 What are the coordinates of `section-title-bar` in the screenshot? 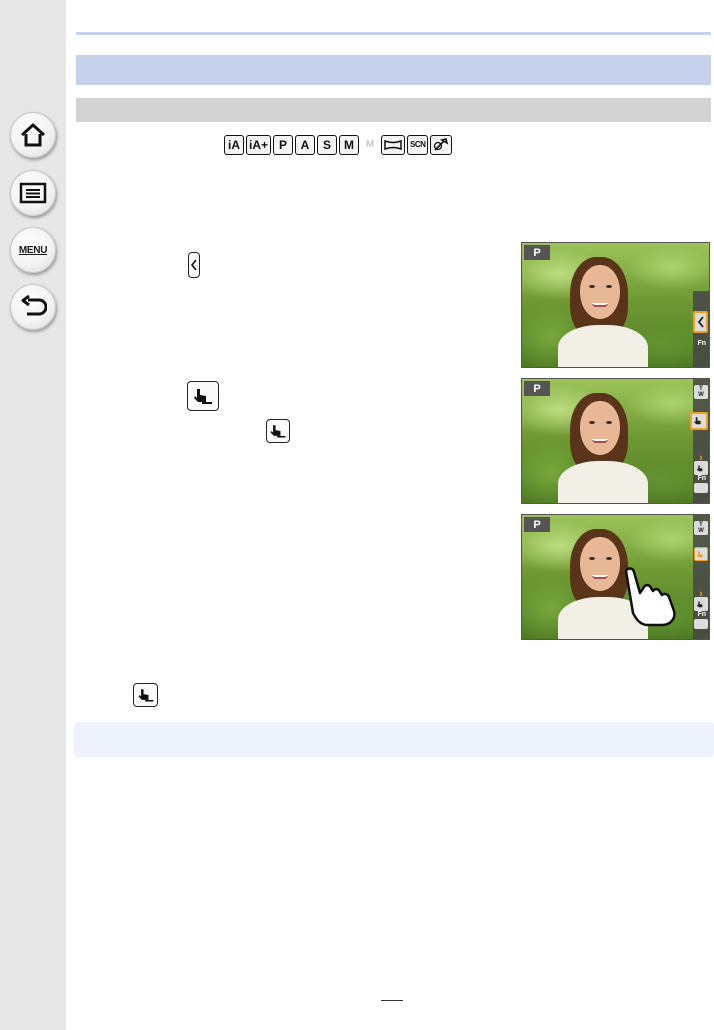 It's located at (393, 70).